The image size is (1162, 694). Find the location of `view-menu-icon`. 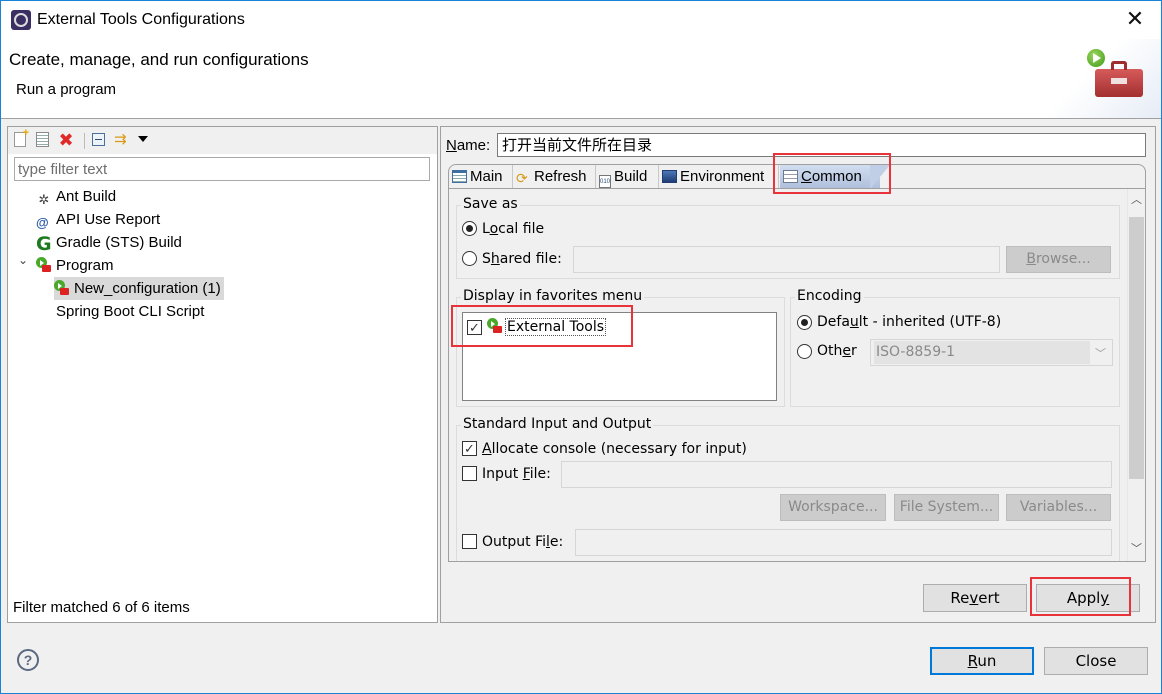

view-menu-icon is located at coordinates (143, 139).